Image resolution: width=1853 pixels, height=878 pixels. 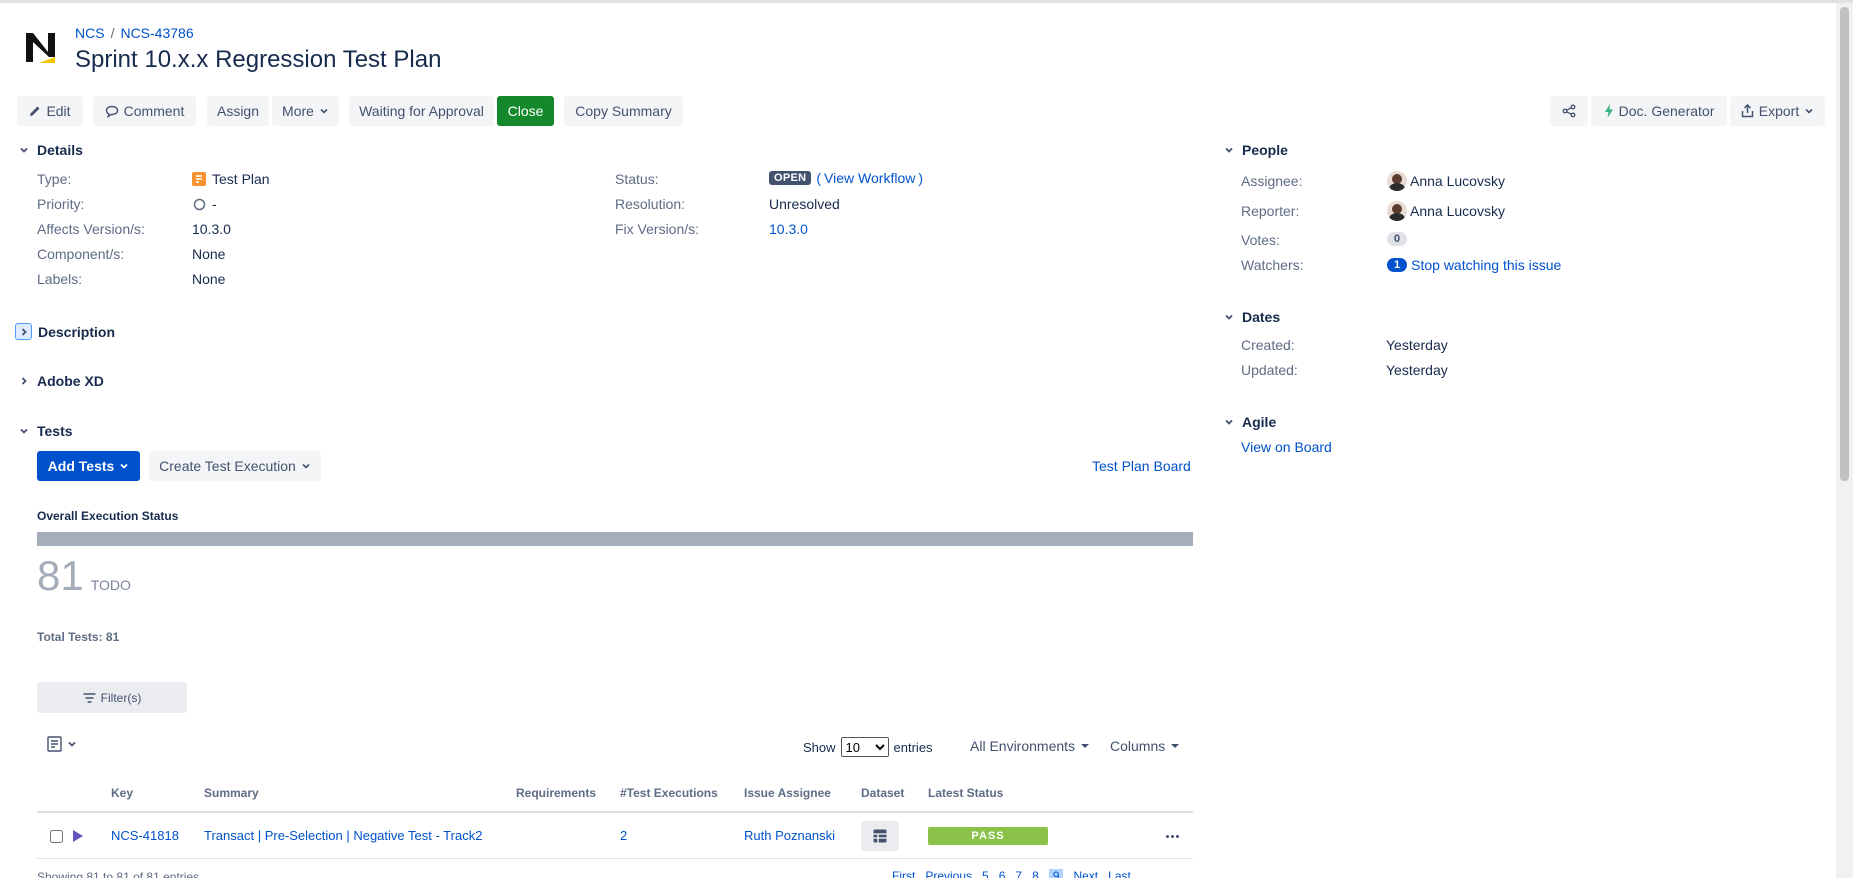 What do you see at coordinates (864, 747) in the screenshot?
I see `entries-per-page-select: 10` at bounding box center [864, 747].